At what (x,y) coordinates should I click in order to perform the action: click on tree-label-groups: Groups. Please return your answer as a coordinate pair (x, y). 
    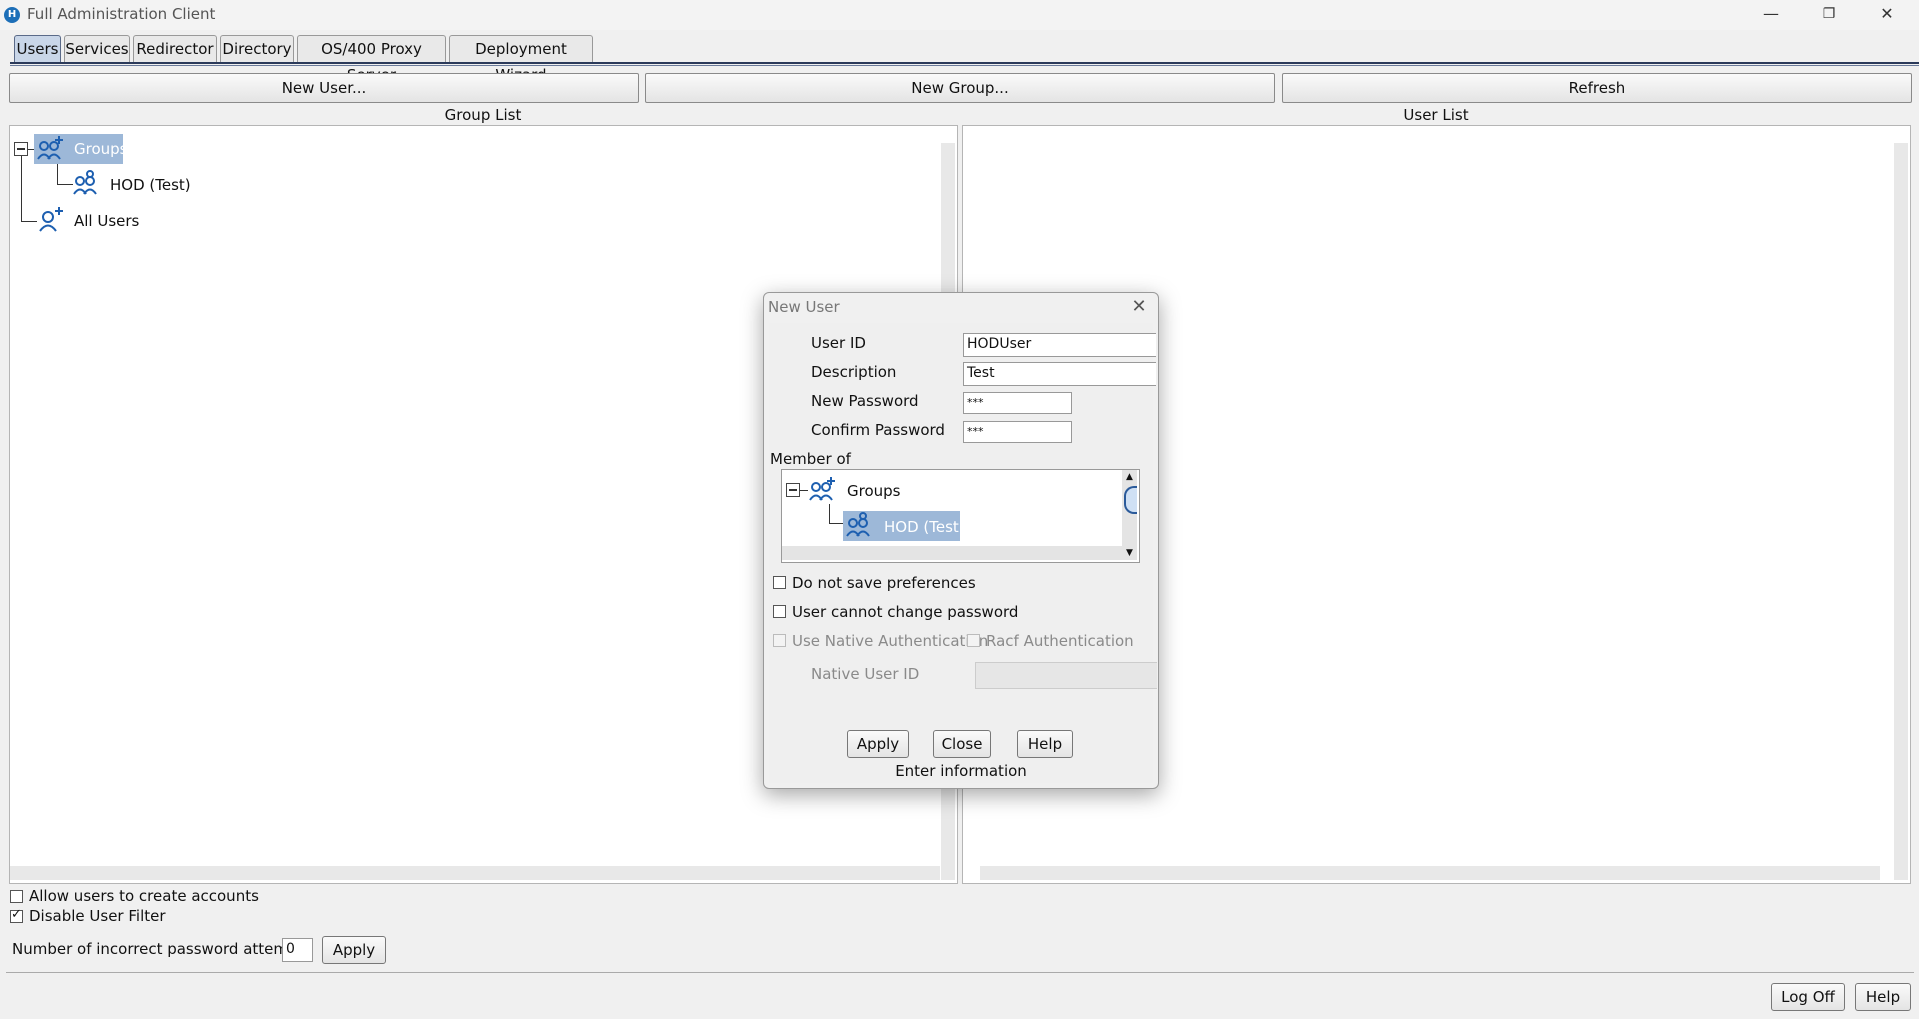
    Looking at the image, I should click on (100, 149).